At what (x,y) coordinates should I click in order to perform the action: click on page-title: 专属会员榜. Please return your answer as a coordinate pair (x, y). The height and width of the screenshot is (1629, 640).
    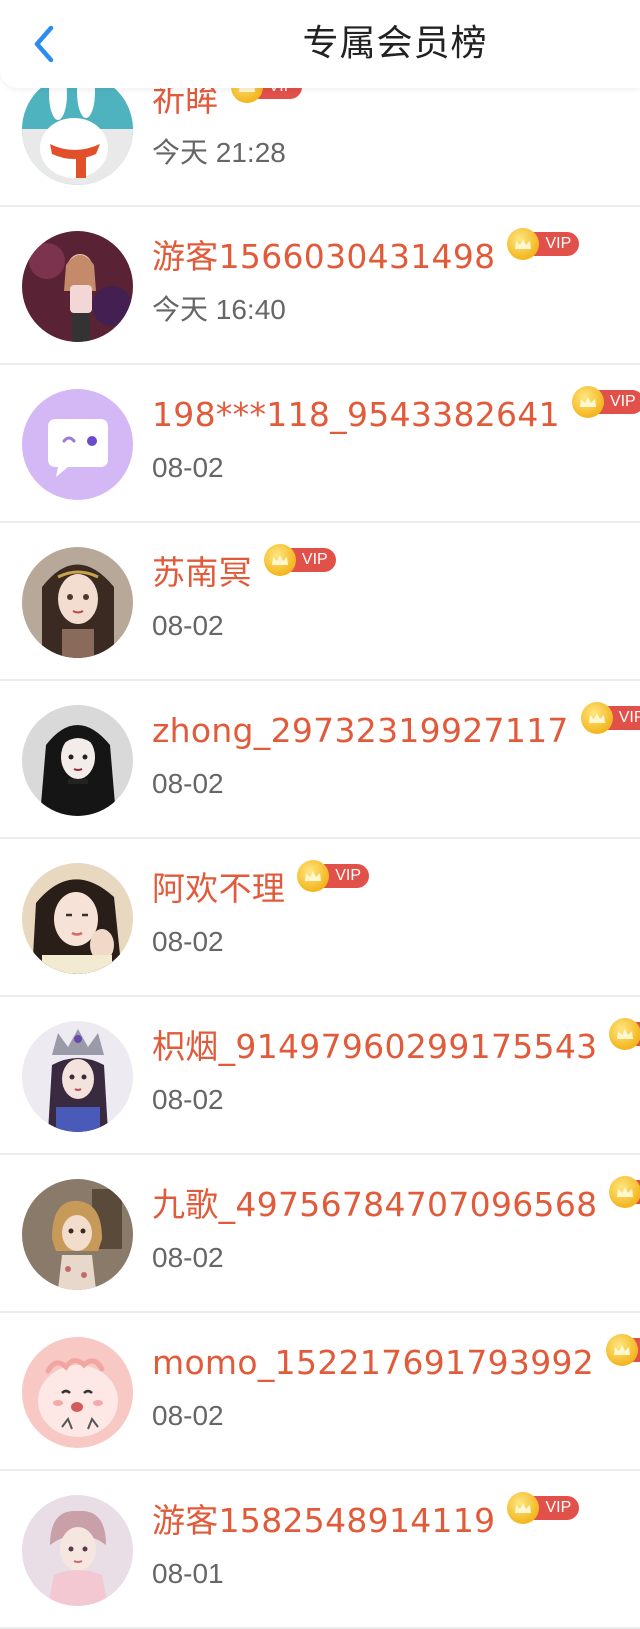
    Looking at the image, I should click on (395, 43).